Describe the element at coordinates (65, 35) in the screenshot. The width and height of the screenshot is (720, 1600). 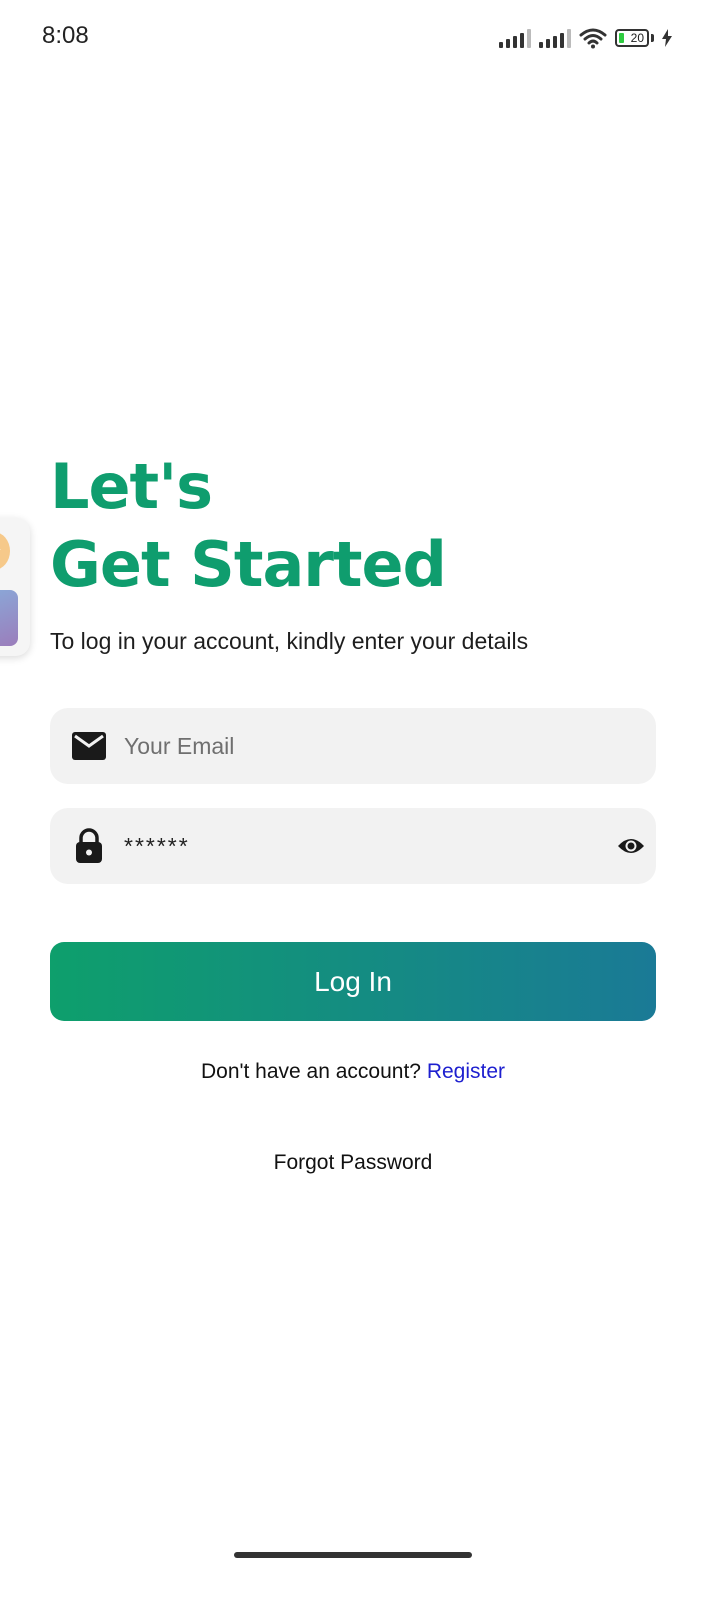
I see `status-time: 8:08` at that location.